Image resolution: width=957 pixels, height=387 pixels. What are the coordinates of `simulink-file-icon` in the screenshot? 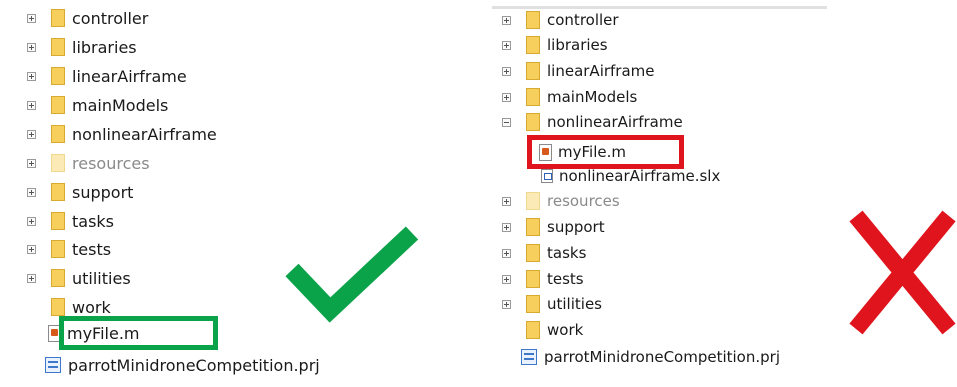 It's located at (547, 176).